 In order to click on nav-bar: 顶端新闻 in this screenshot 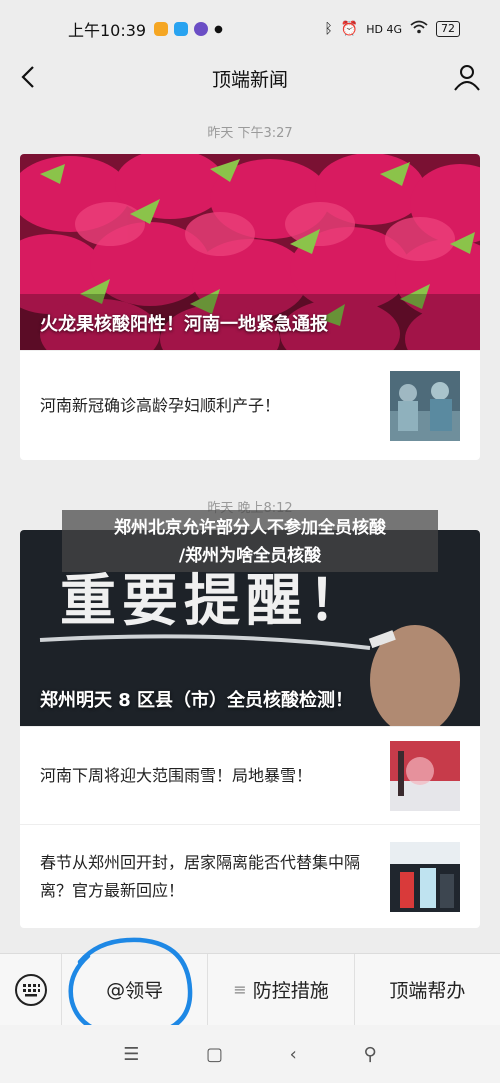, I will do `click(250, 78)`.